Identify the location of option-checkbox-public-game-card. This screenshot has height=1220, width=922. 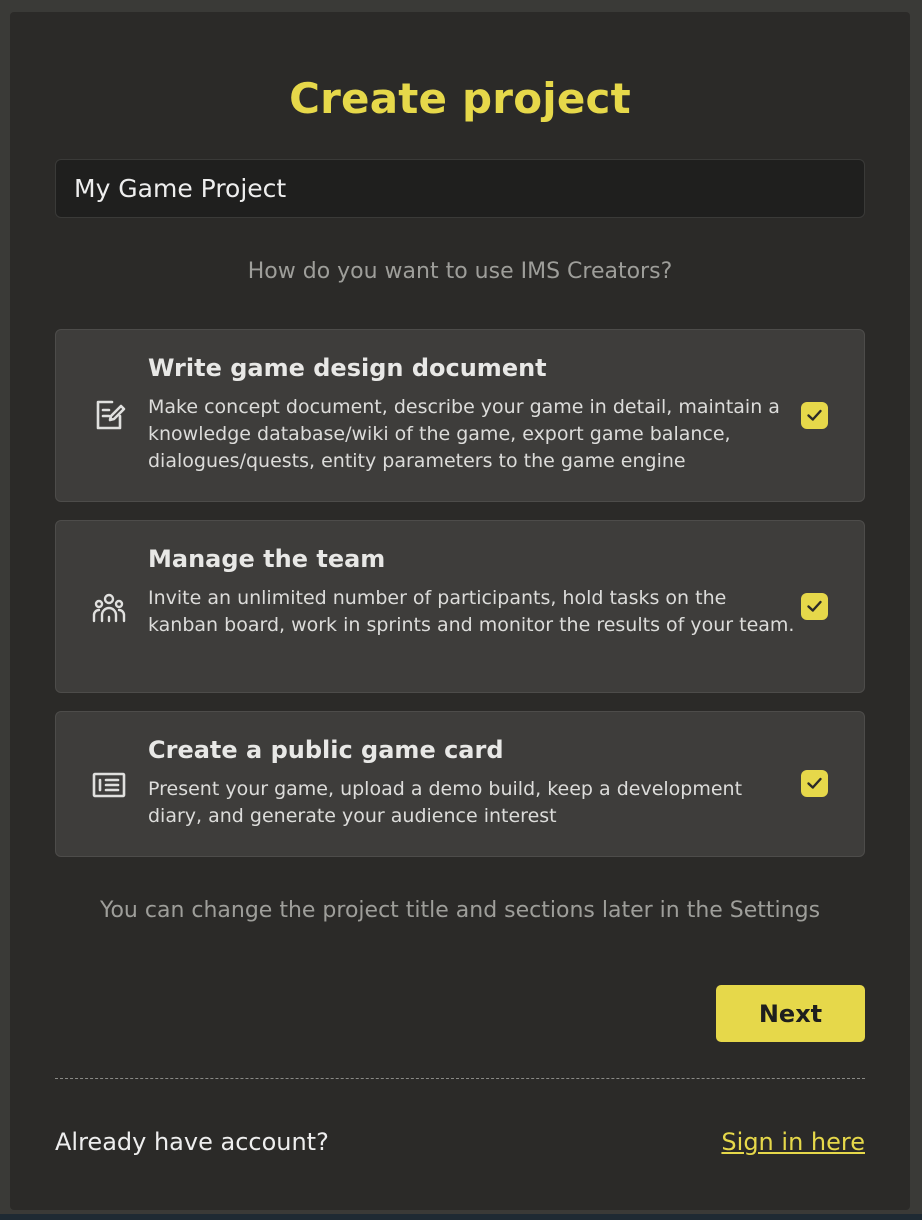
(814, 783).